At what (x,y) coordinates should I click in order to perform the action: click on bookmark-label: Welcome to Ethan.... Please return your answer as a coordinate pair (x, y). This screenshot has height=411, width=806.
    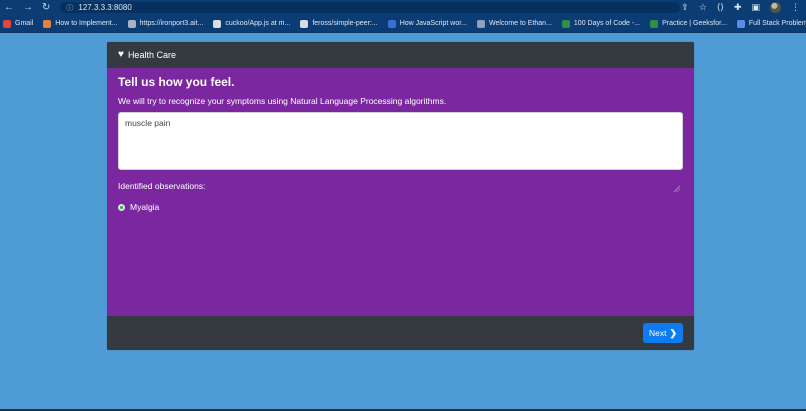
    Looking at the image, I should click on (520, 23).